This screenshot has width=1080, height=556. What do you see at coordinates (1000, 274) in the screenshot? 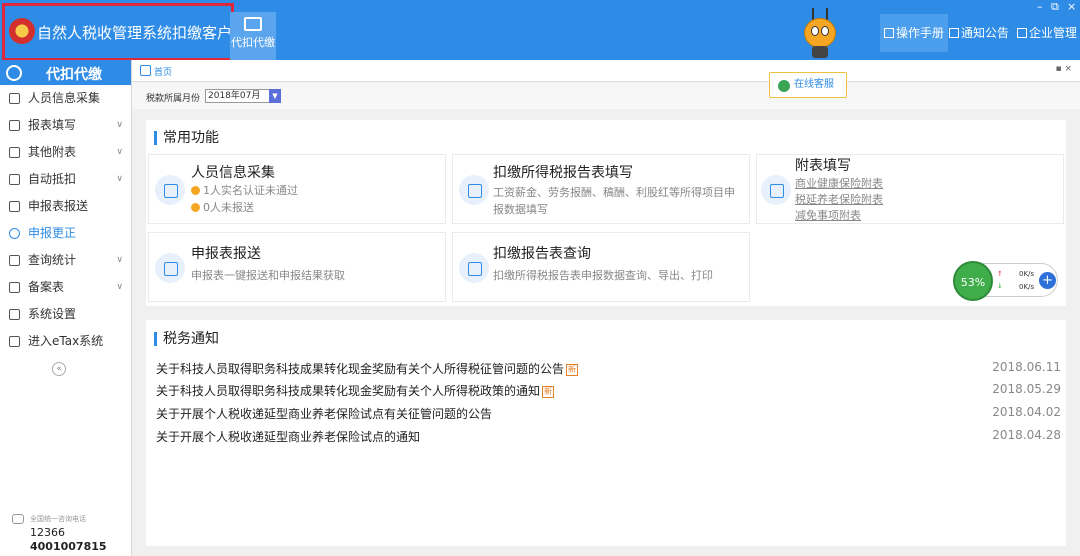
I see `upload-arrow-icon: ↑` at bounding box center [1000, 274].